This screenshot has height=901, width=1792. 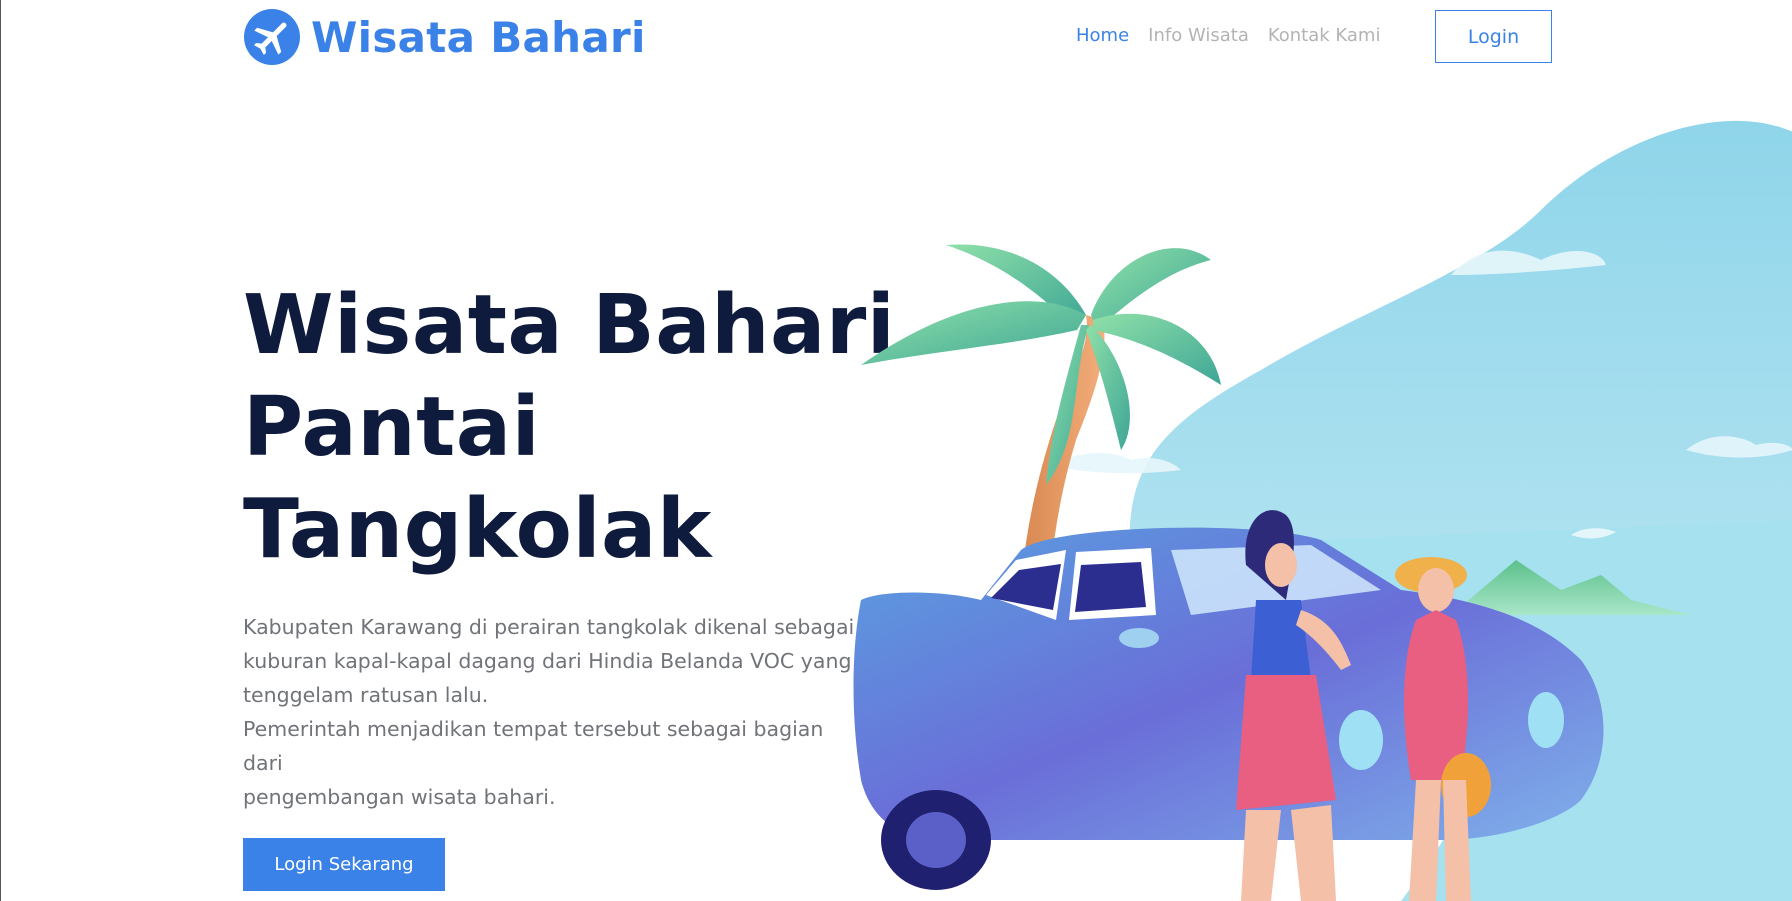 I want to click on login-now-button: Login Sekarang, so click(x=344, y=864).